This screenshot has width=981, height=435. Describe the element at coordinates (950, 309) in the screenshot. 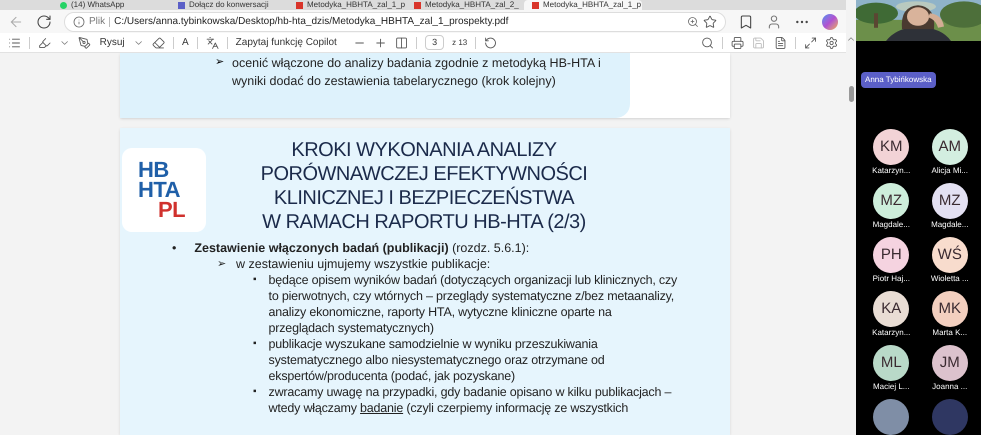

I see `avatar: MK` at that location.